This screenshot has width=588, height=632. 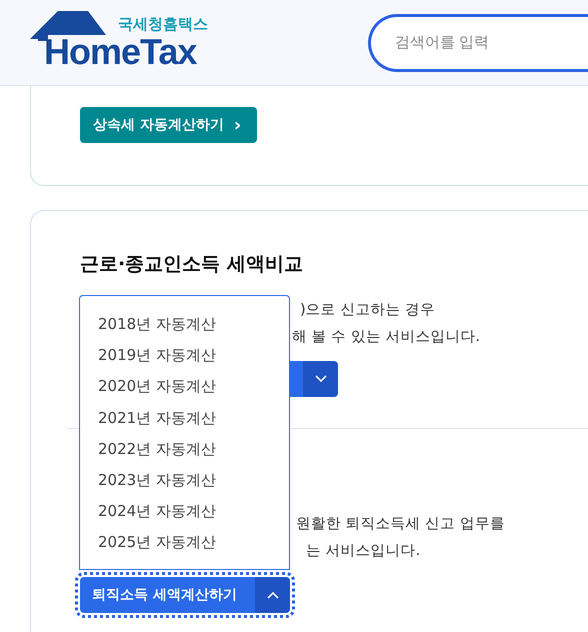 What do you see at coordinates (386, 337) in the screenshot?
I see `description-text: 해 볼 수 있는 서비스입니다.` at bounding box center [386, 337].